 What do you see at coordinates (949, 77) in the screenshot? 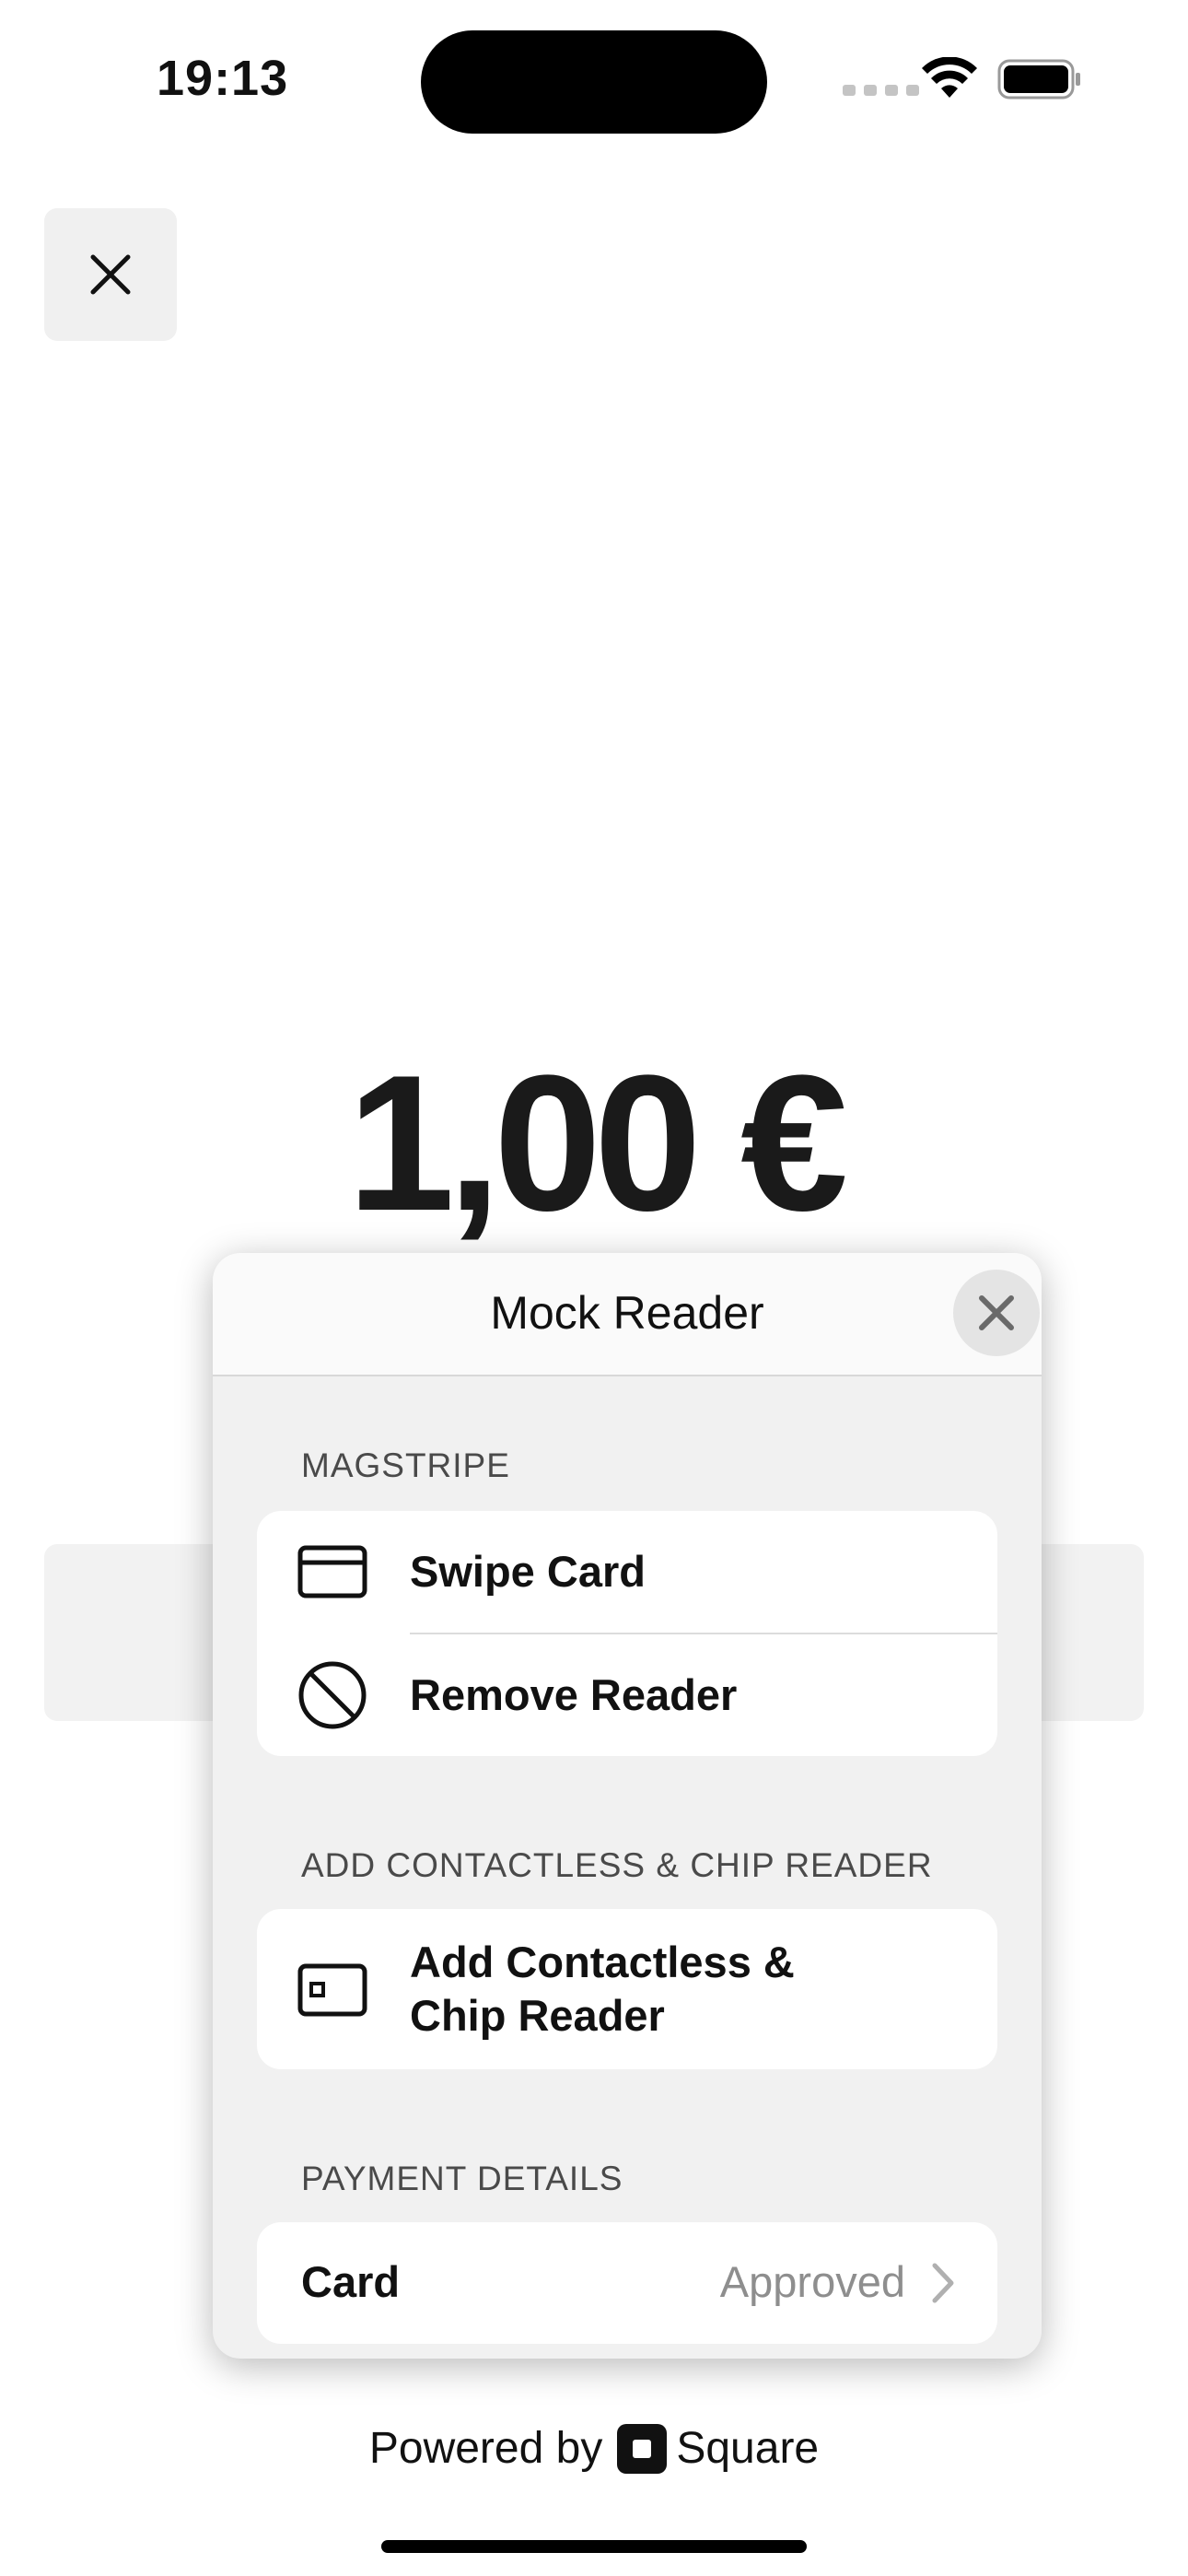
I see `wifi-icon` at bounding box center [949, 77].